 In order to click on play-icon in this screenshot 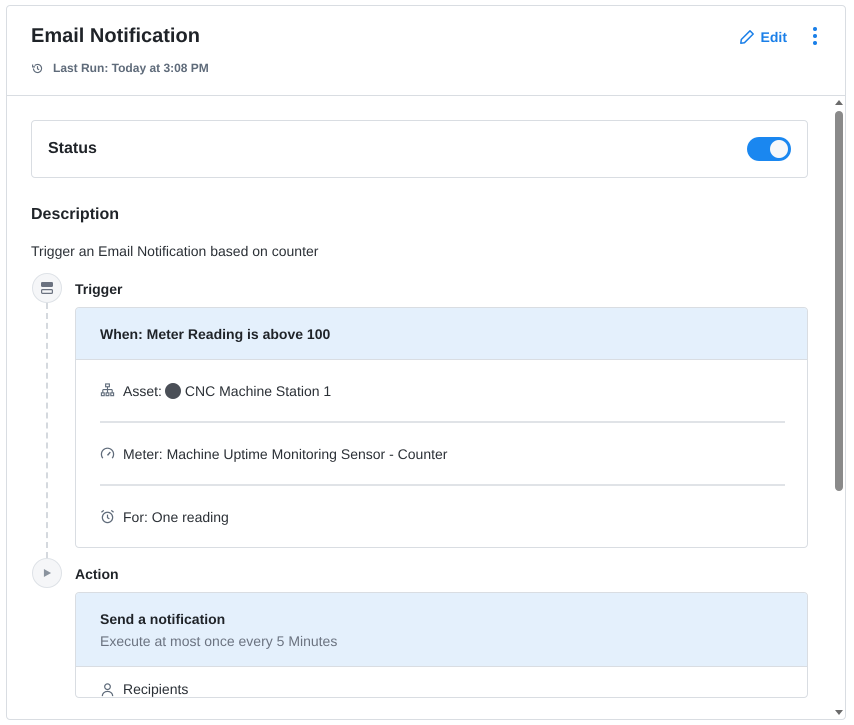, I will do `click(47, 573)`.